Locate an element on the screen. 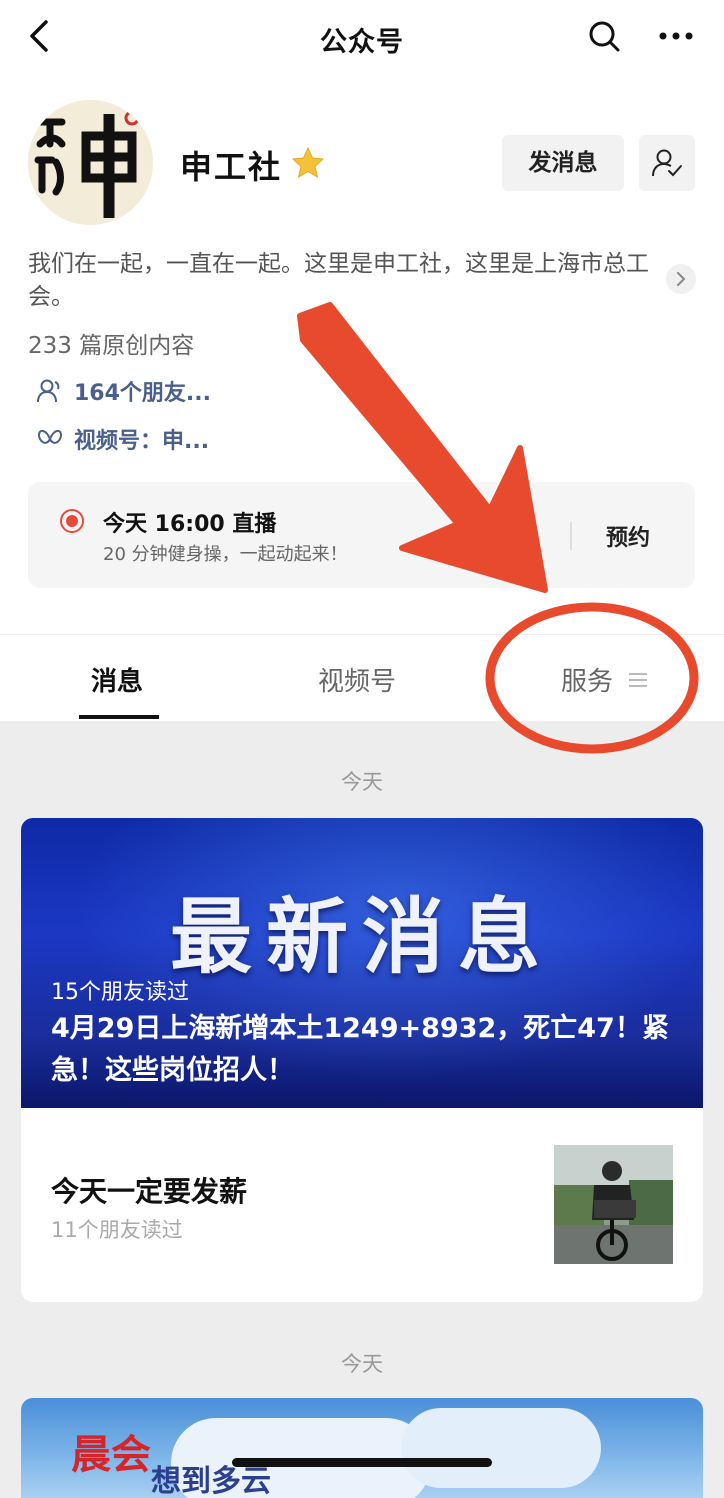 Image resolution: width=724 pixels, height=1498 pixels. tab-messages: 消息 is located at coordinates (117, 679).